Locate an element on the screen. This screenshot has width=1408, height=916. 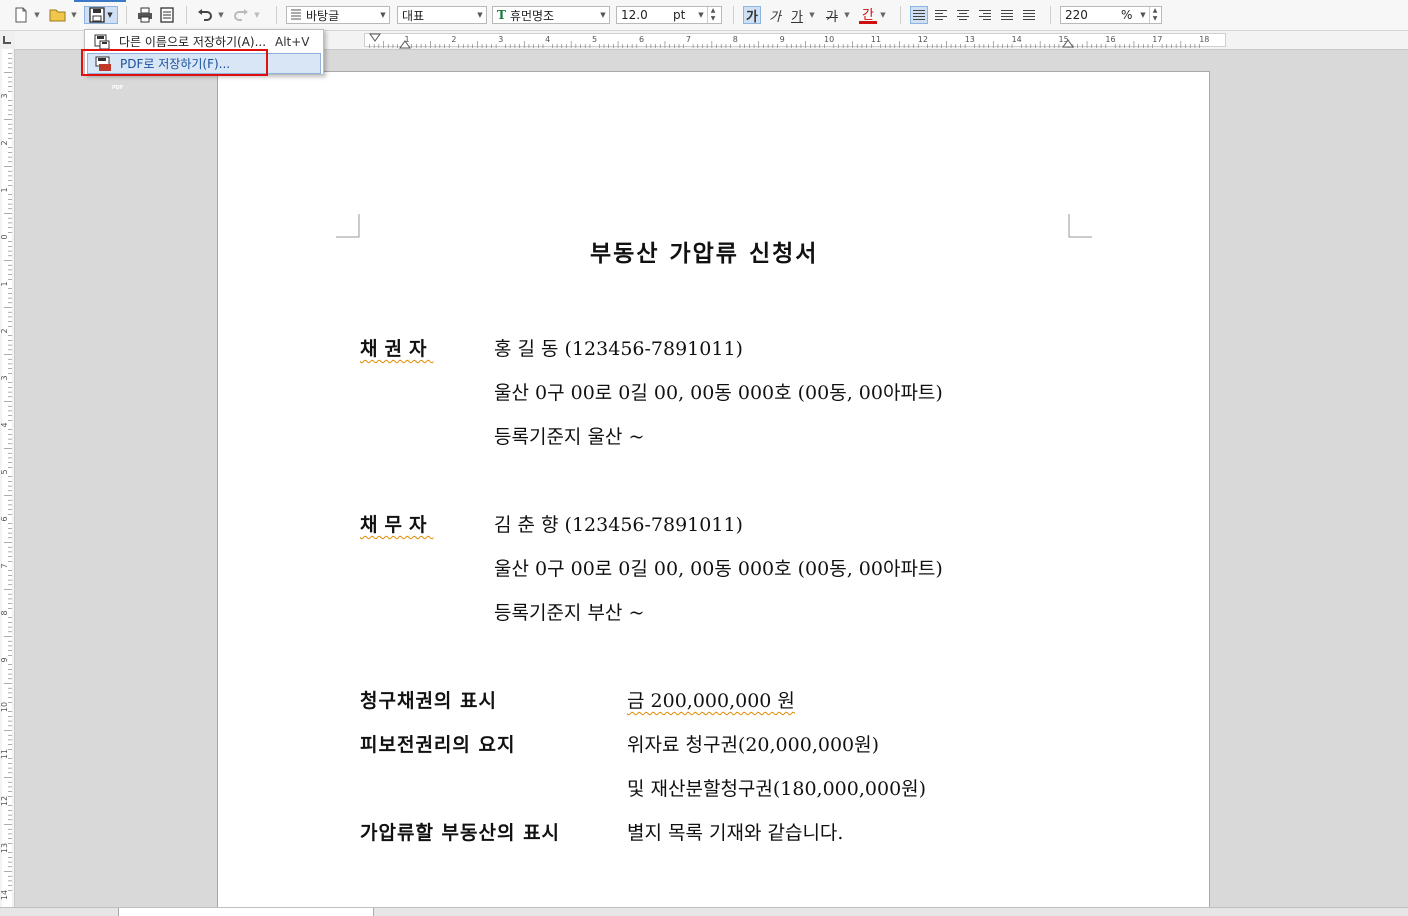
ruler-tick-label: 8 is located at coordinates (4, 612).